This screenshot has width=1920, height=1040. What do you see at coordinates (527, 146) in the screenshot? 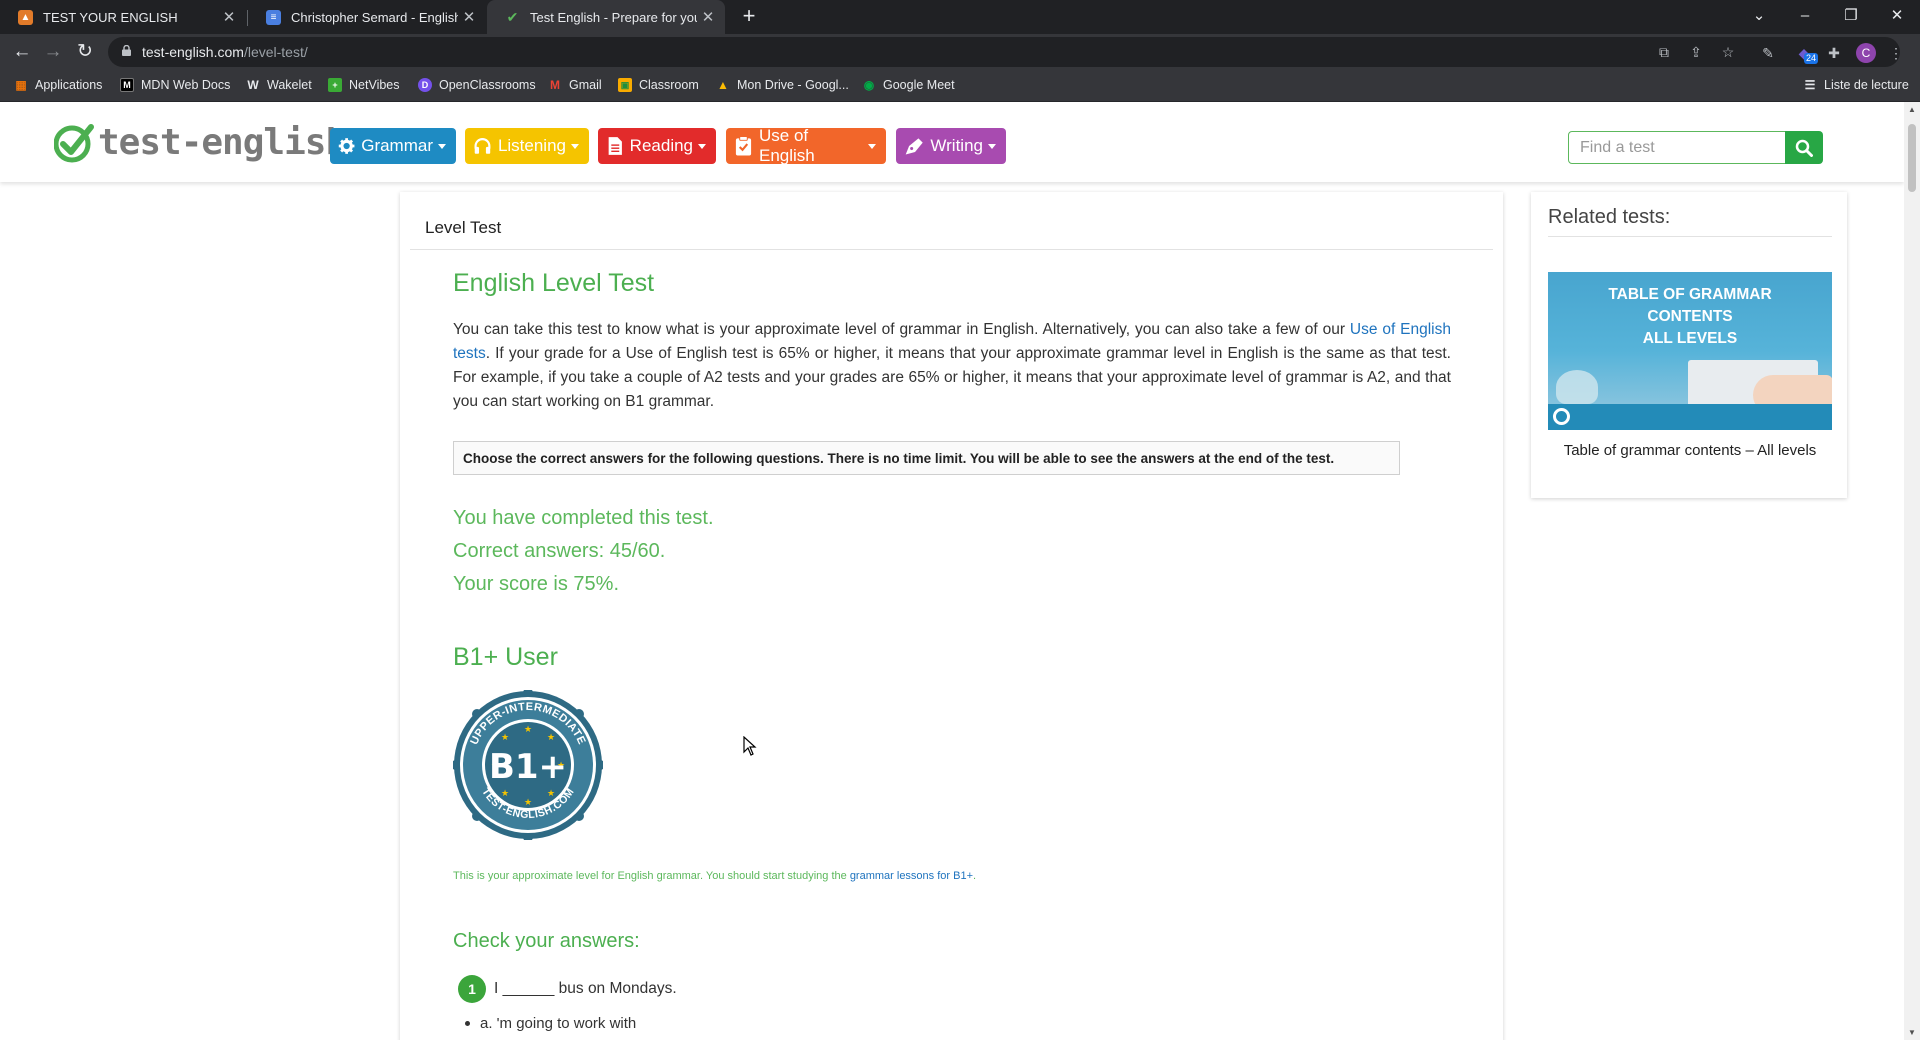
I see `nav-listening-button: Listening` at bounding box center [527, 146].